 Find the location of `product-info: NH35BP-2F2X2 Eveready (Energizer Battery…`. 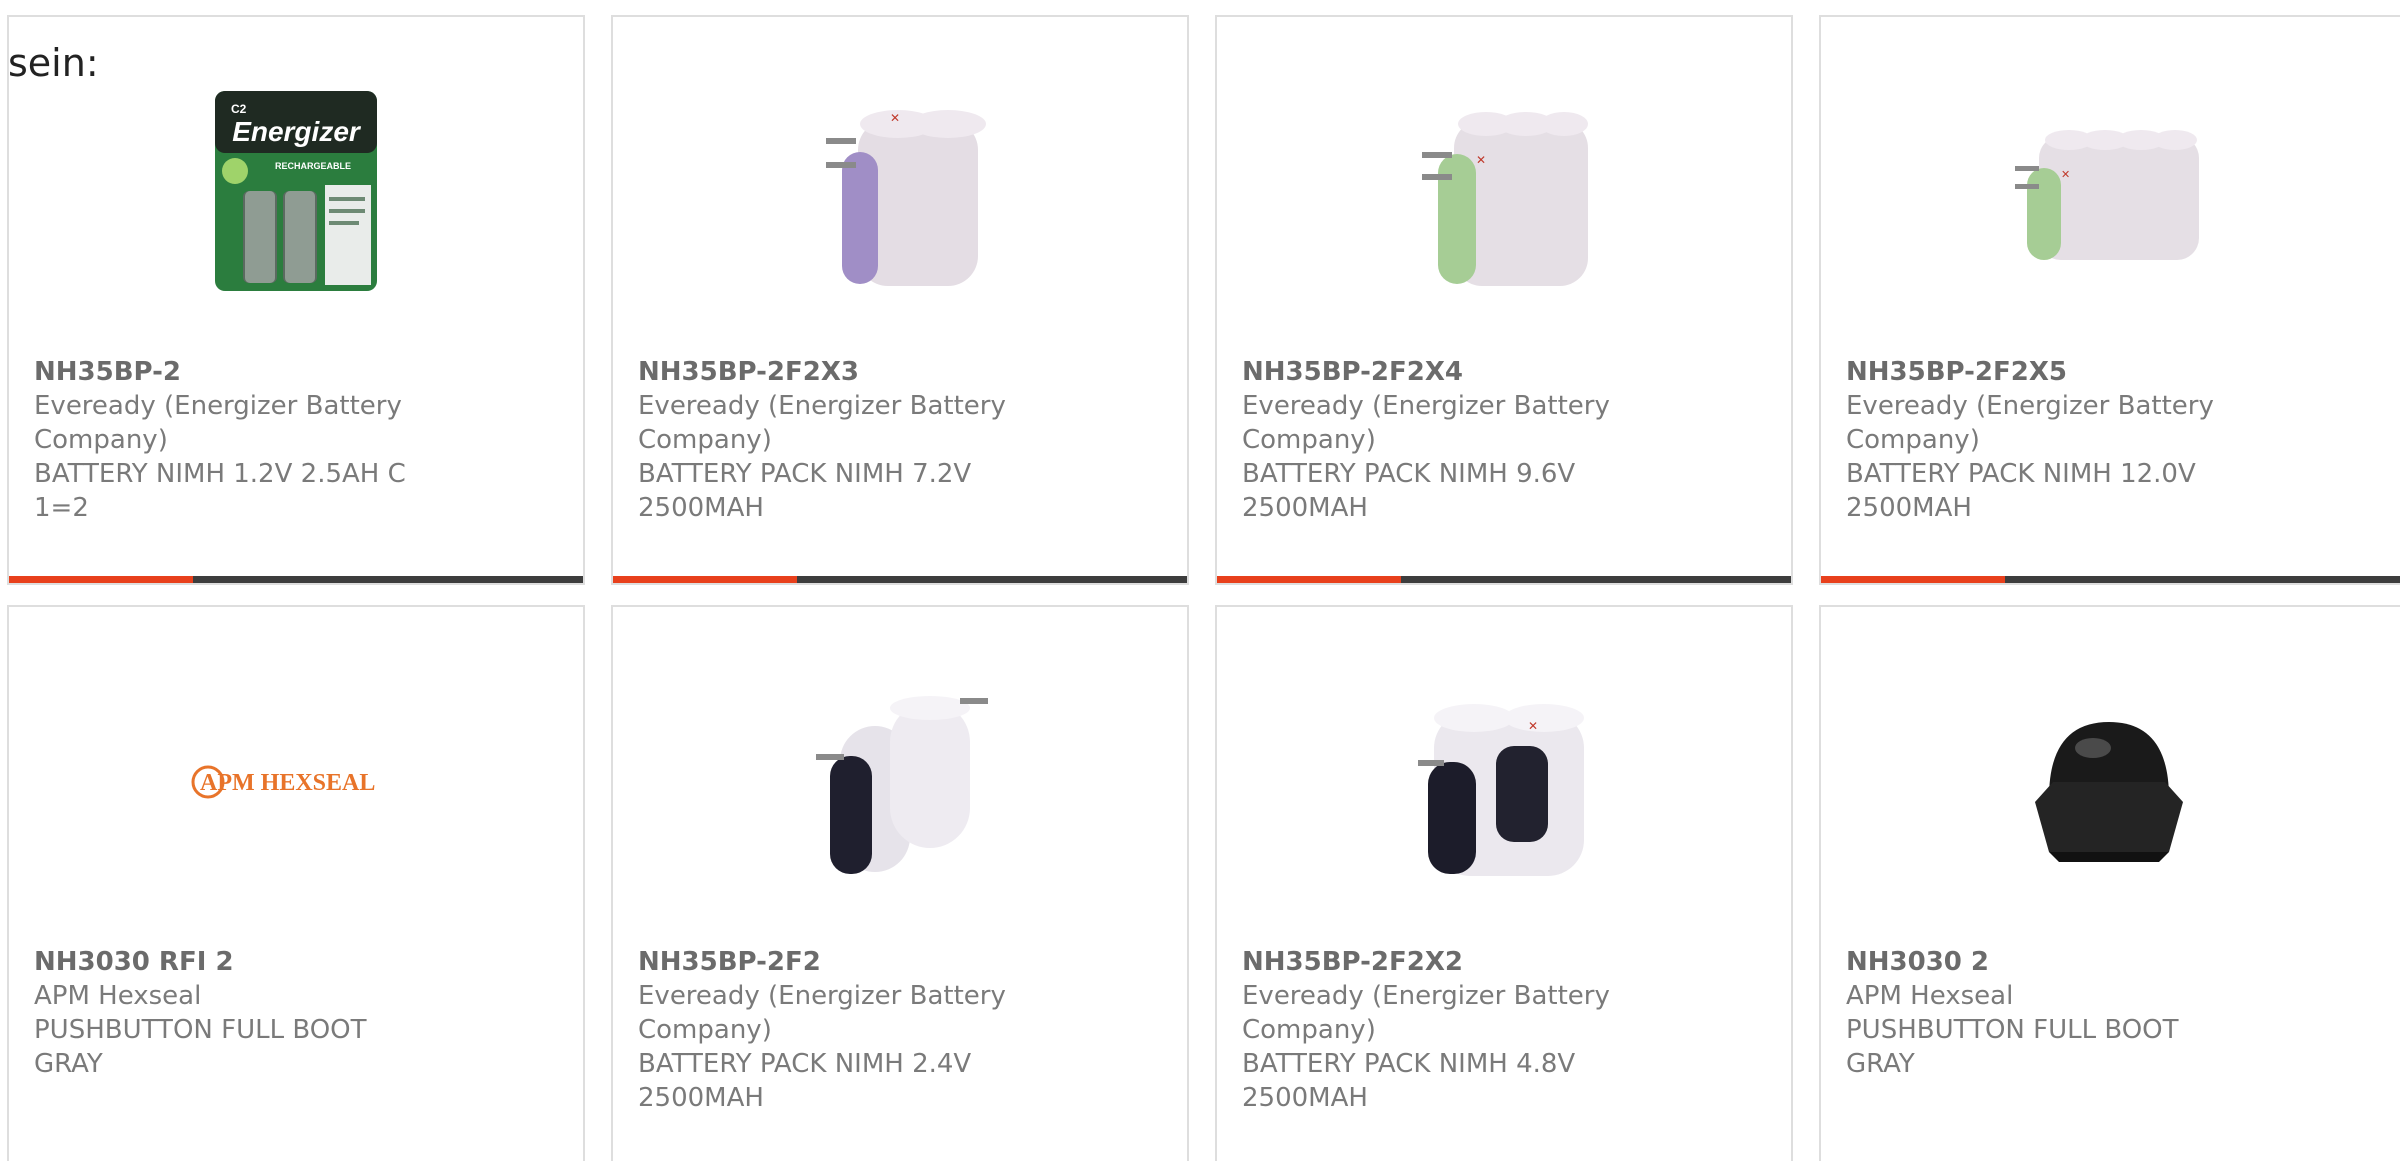

product-info: NH35BP-2F2X2 Eveready (Energizer Battery… is located at coordinates (1506, 1030).